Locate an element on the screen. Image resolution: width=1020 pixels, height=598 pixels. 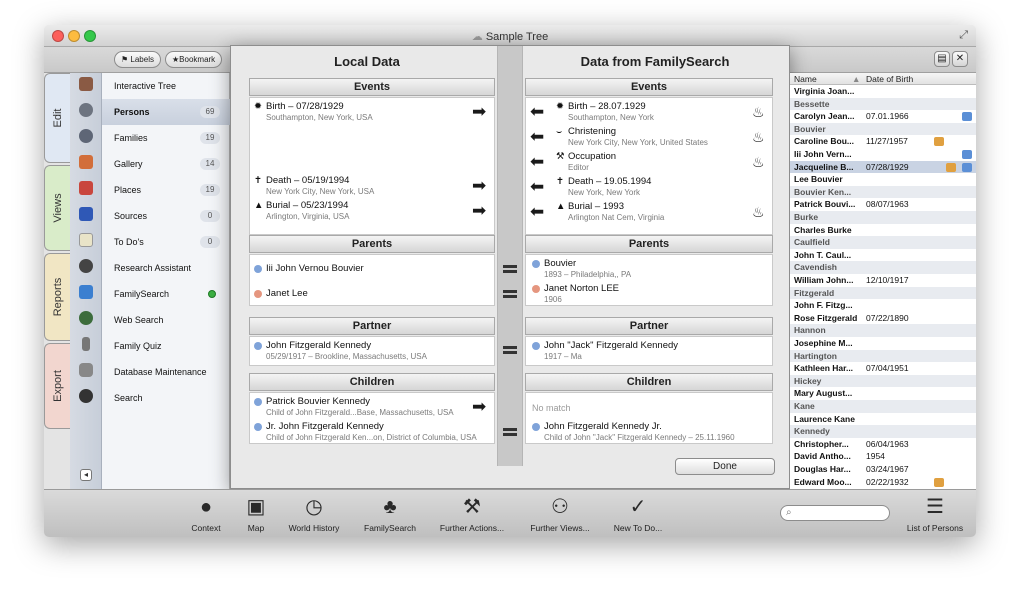
sidebar-item-families: Families 19 is located at coordinates (166, 138).